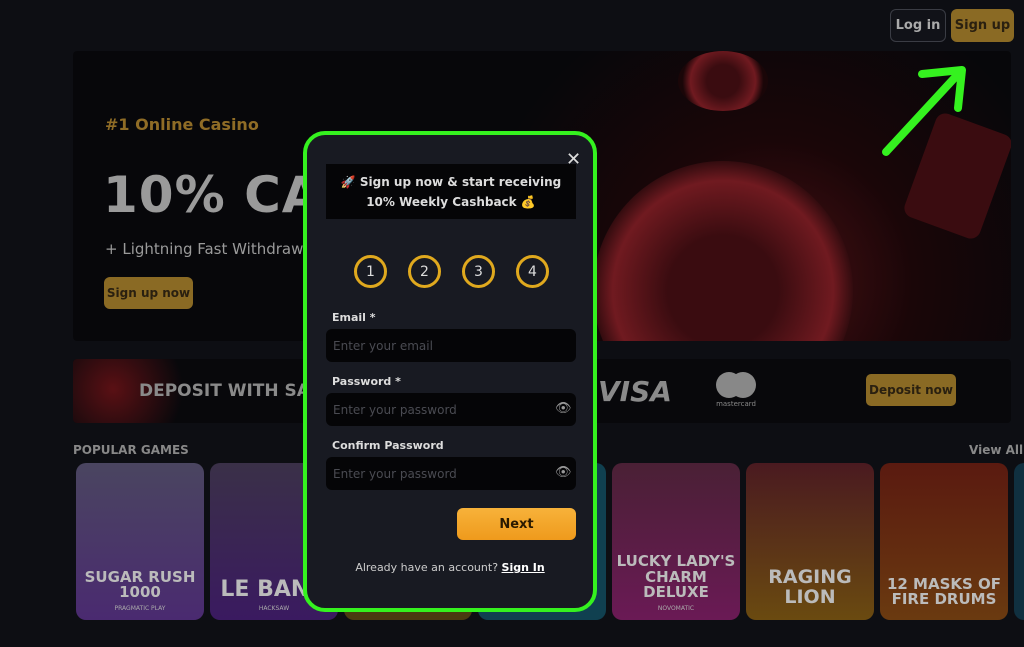  I want to click on email-input, so click(451, 345).